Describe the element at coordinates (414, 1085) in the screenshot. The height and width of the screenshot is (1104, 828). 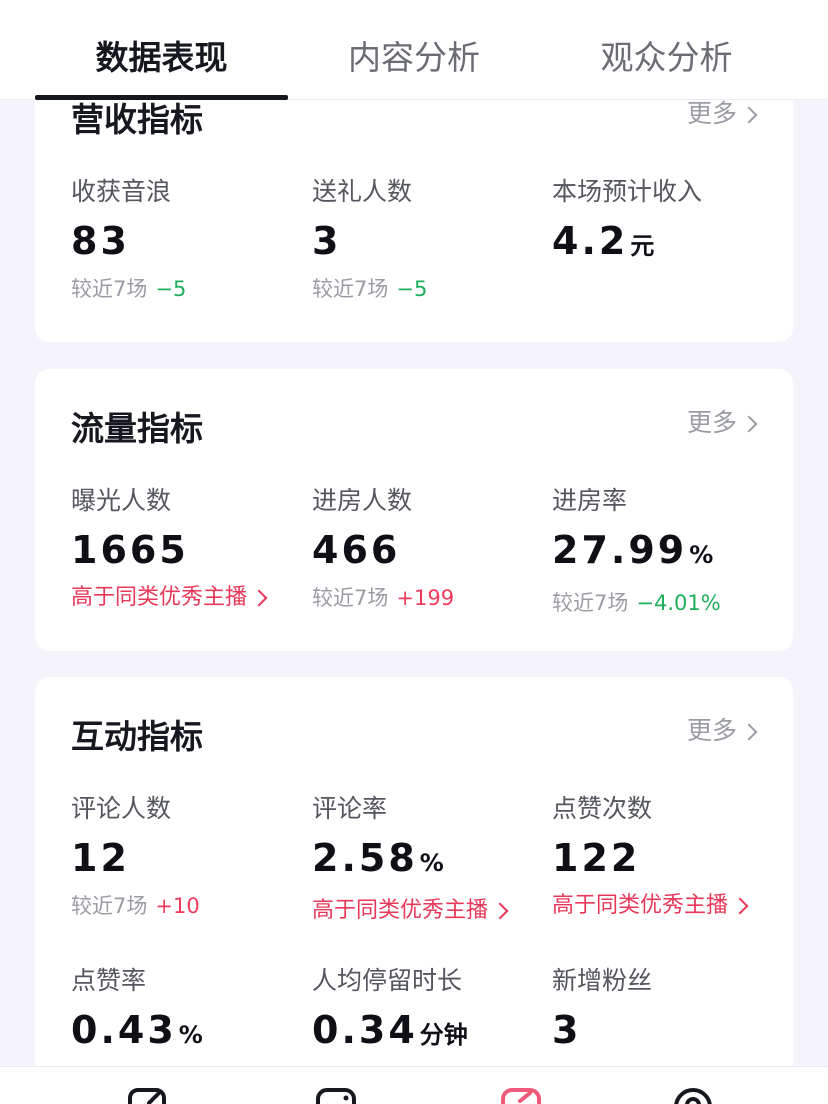
I see `bottom-nav` at that location.